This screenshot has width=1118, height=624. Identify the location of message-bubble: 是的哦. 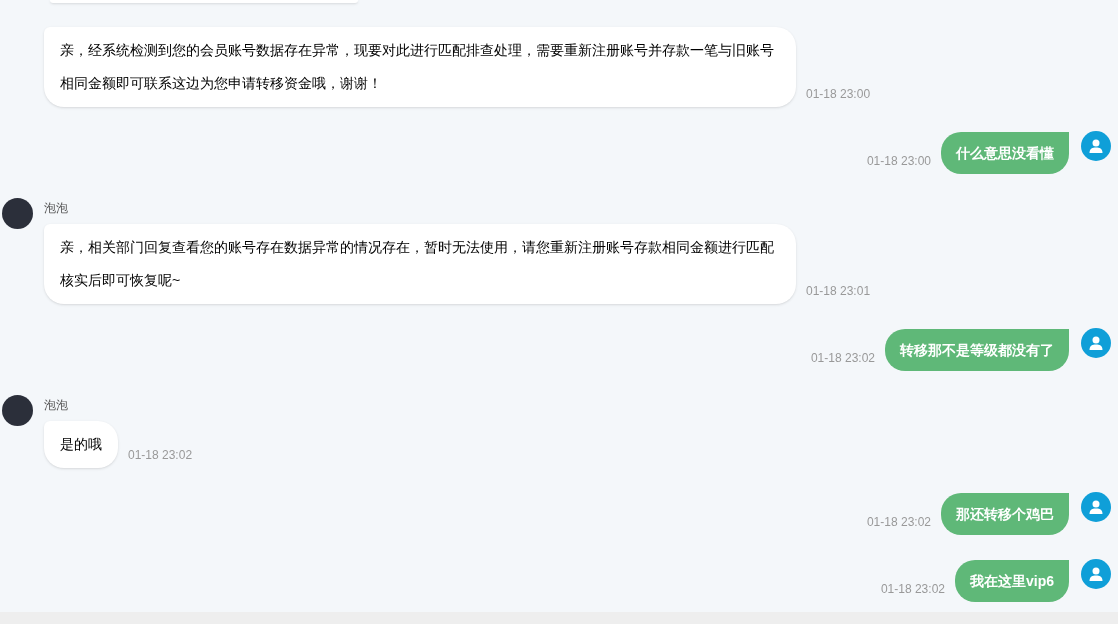
(81, 444).